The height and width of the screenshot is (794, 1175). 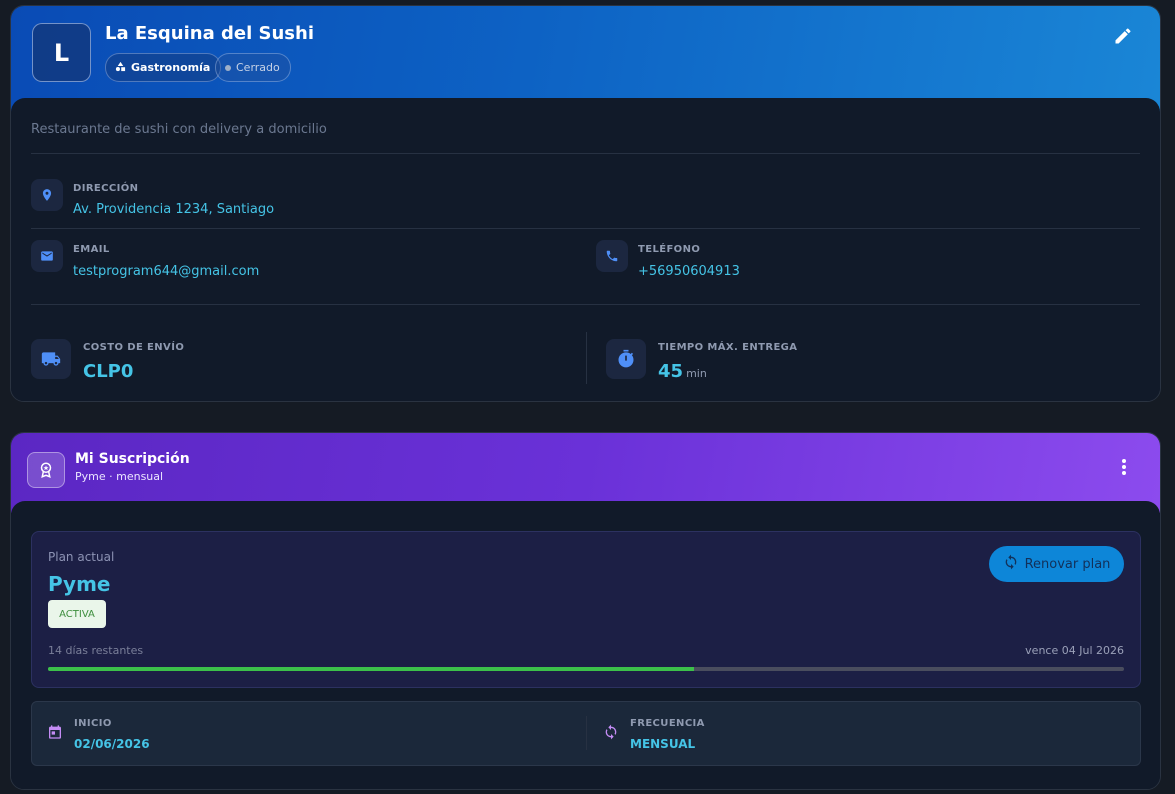 What do you see at coordinates (81, 557) in the screenshot?
I see `plan-label: Plan actual` at bounding box center [81, 557].